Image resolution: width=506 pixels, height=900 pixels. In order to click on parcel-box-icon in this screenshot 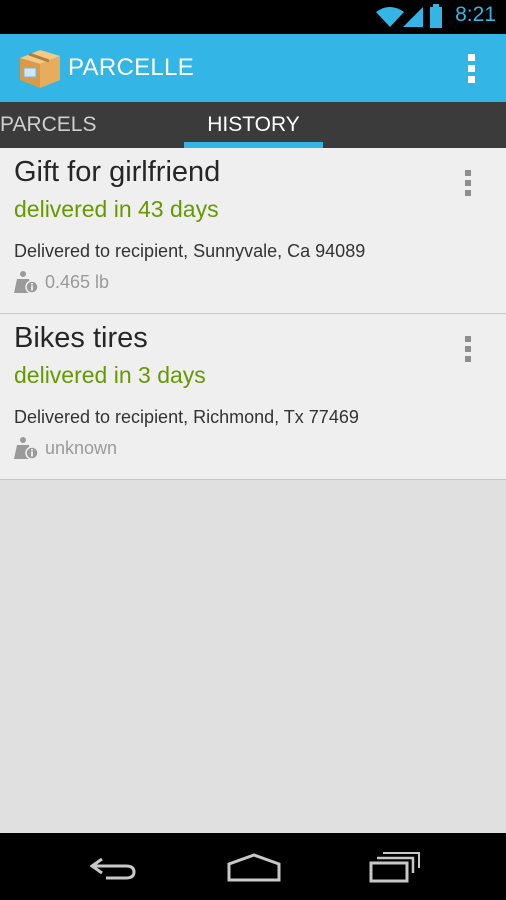, I will do `click(40, 69)`.